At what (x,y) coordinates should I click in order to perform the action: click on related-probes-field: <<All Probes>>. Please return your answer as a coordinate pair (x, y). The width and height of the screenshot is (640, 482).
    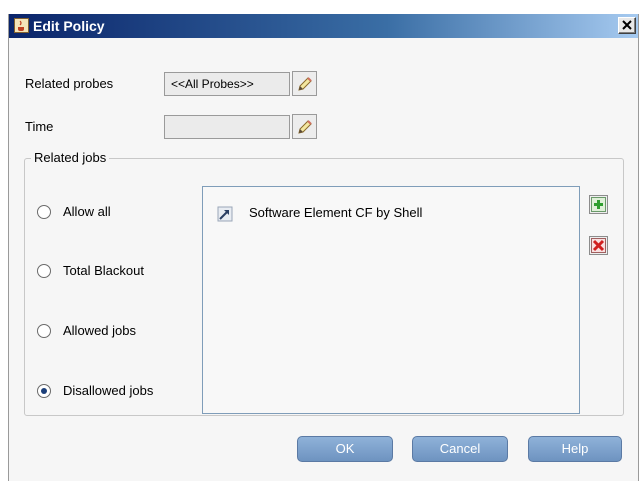
    Looking at the image, I should click on (227, 84).